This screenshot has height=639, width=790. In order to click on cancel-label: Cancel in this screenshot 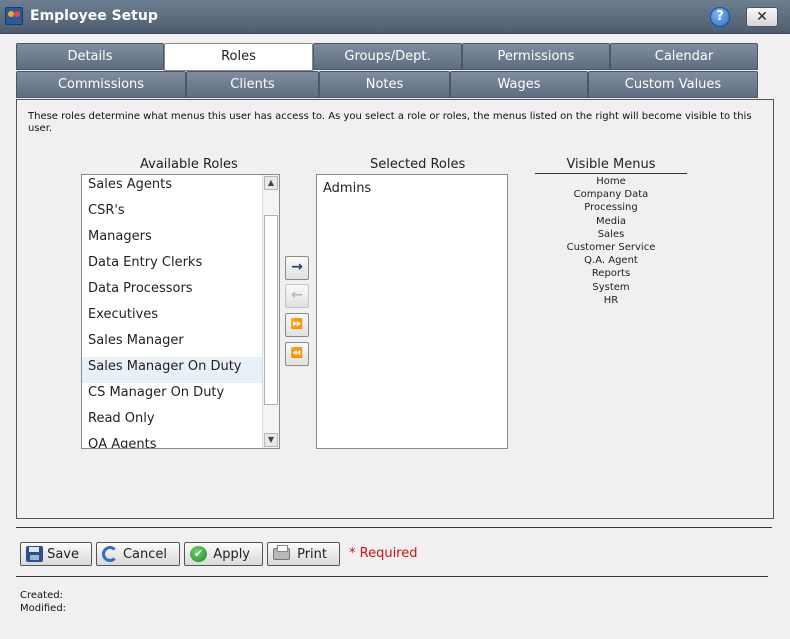, I will do `click(144, 554)`.